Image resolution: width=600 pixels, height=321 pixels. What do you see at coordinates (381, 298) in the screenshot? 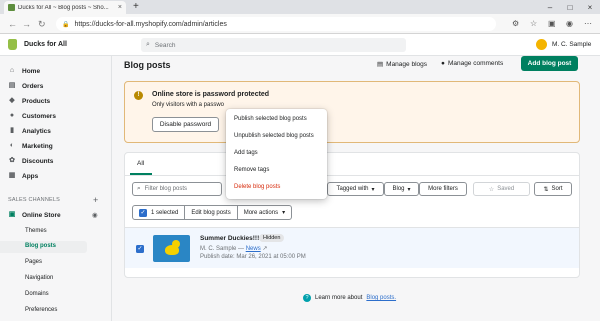
I see `learn-more-link: Blog posts.` at bounding box center [381, 298].